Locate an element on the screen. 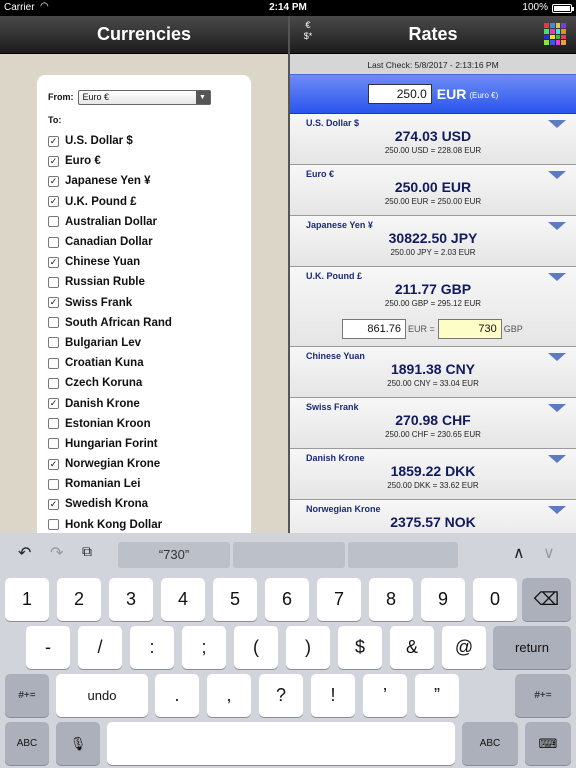 The image size is (576, 768). currency-option: ✓ Japanese Yen ¥ is located at coordinates (144, 181).